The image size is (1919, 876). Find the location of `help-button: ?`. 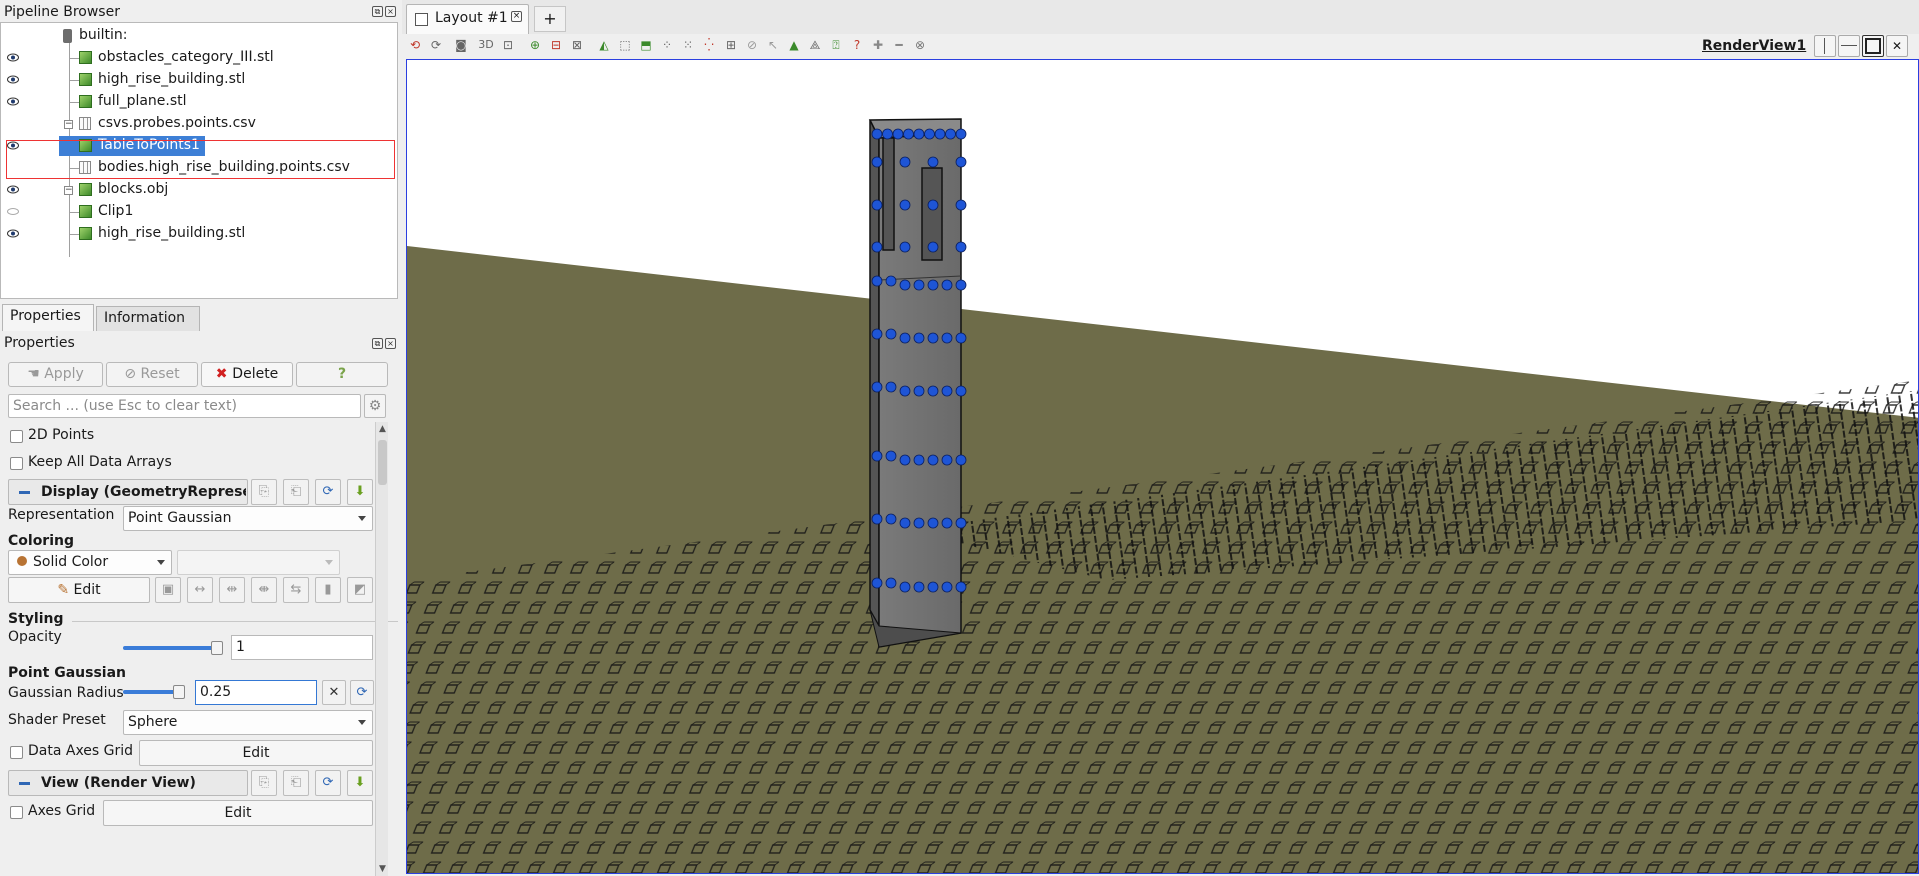

help-button: ? is located at coordinates (342, 374).